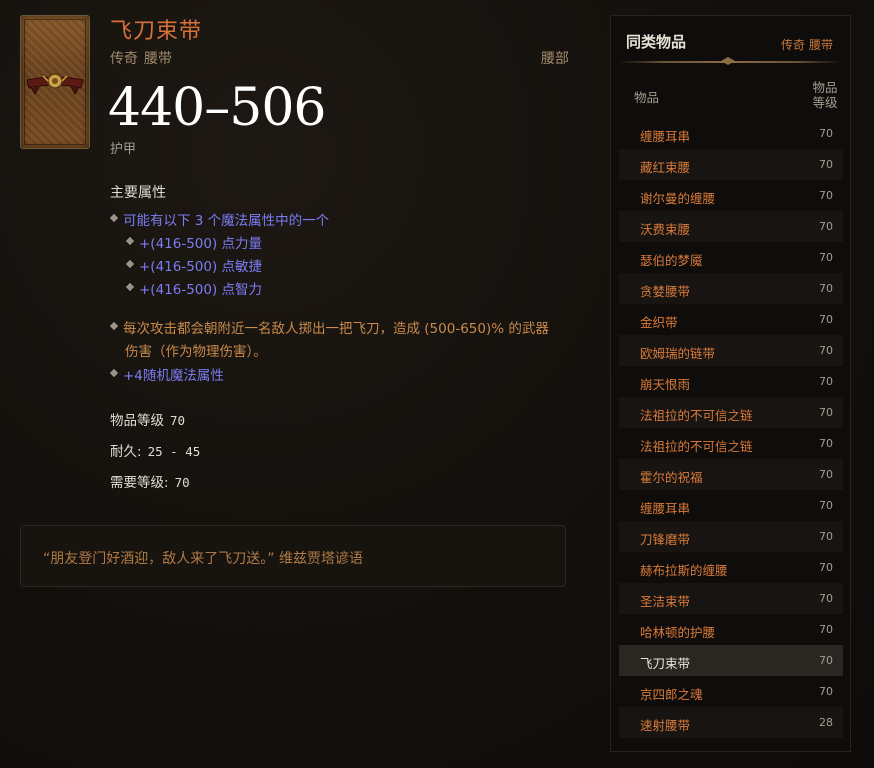 This screenshot has width=874, height=768. I want to click on list-item: 速射腰带 28, so click(731, 722).